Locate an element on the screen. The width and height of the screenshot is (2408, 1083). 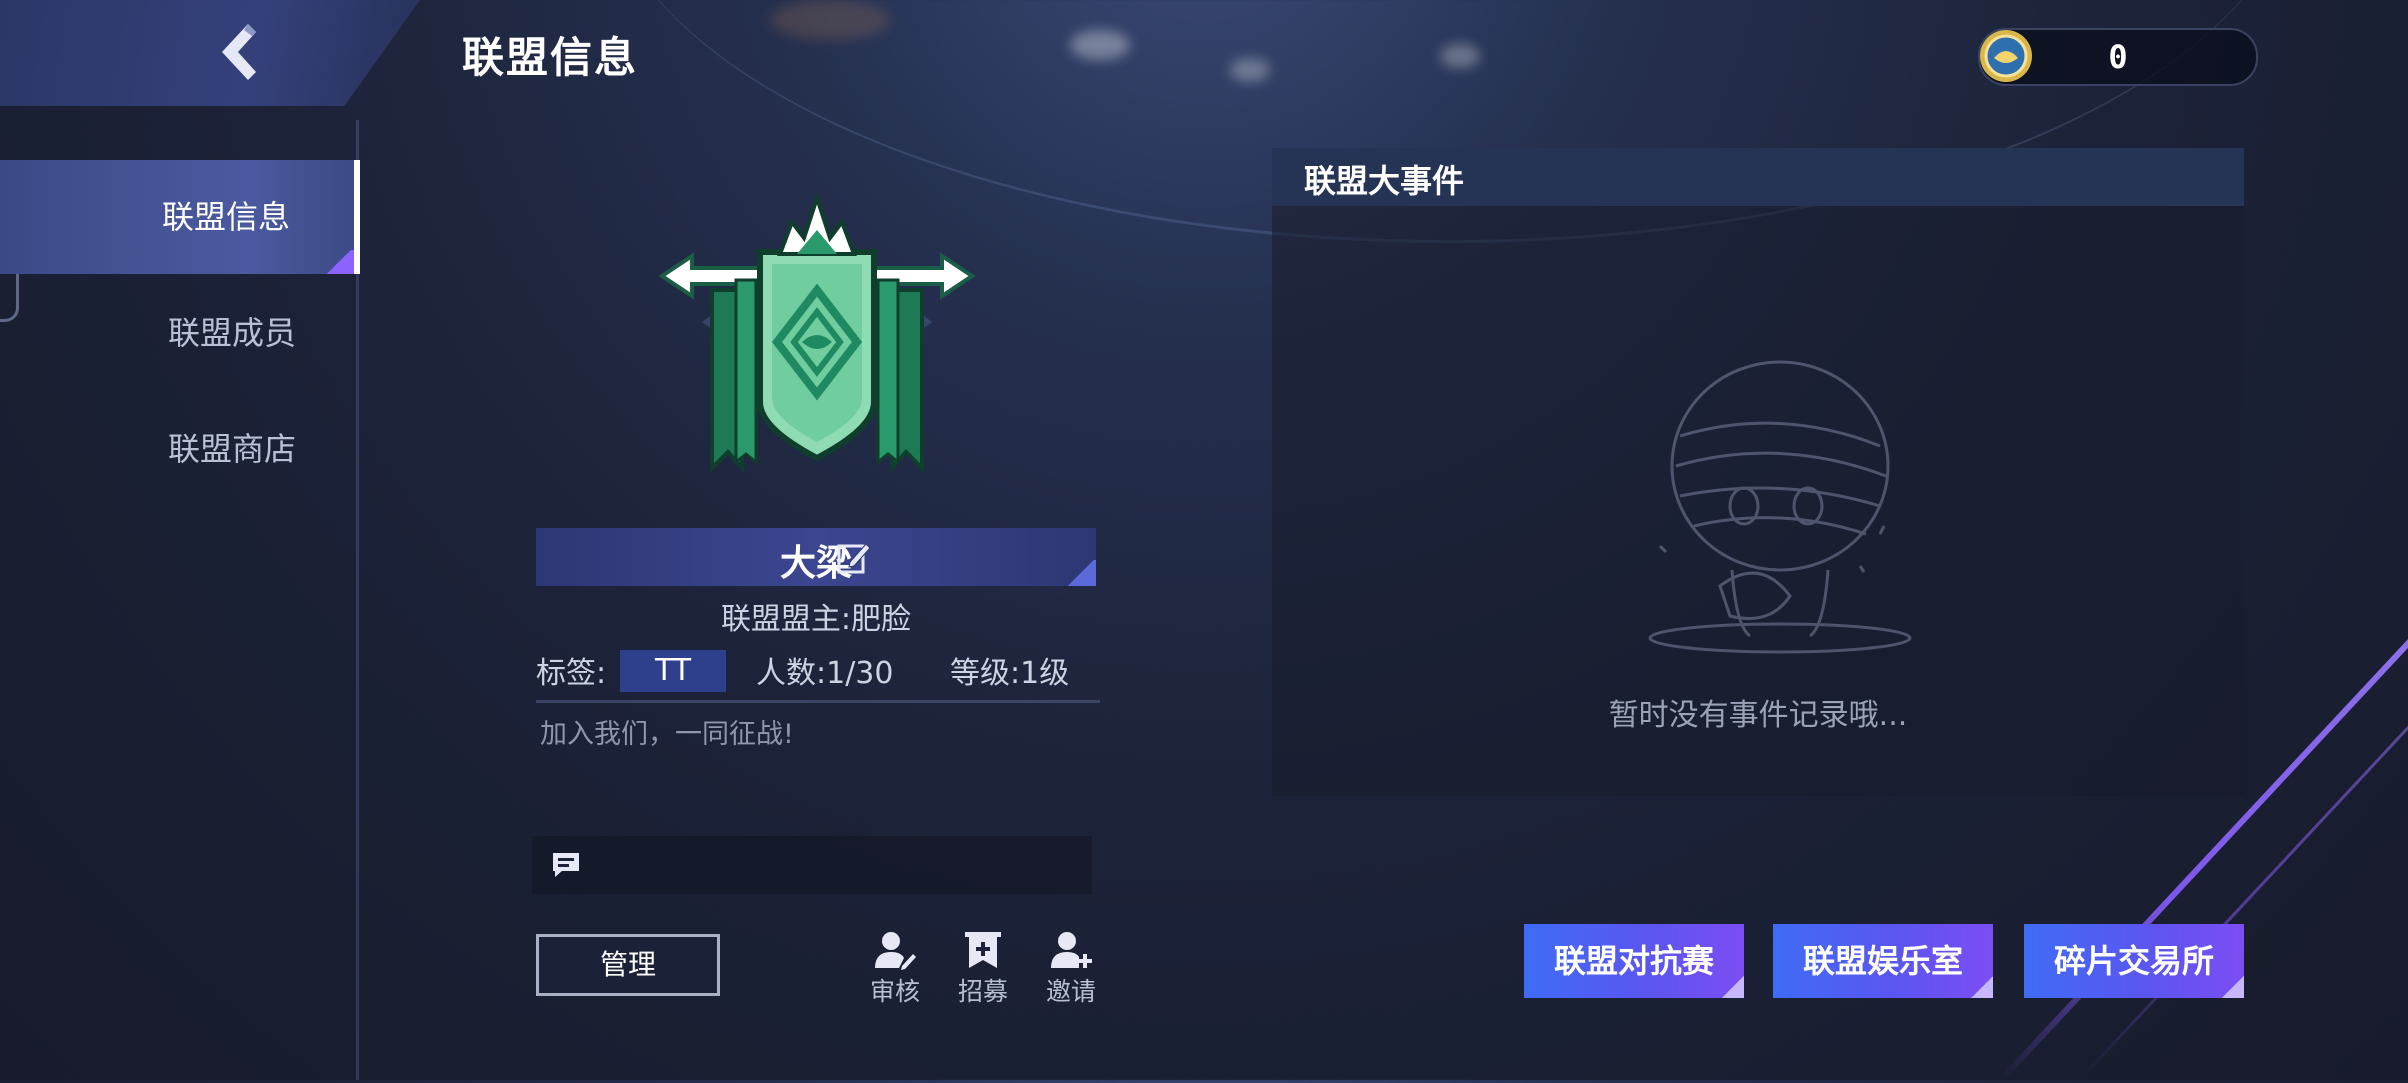
sidebar-item-label: 联盟商店 is located at coordinates (231, 449).